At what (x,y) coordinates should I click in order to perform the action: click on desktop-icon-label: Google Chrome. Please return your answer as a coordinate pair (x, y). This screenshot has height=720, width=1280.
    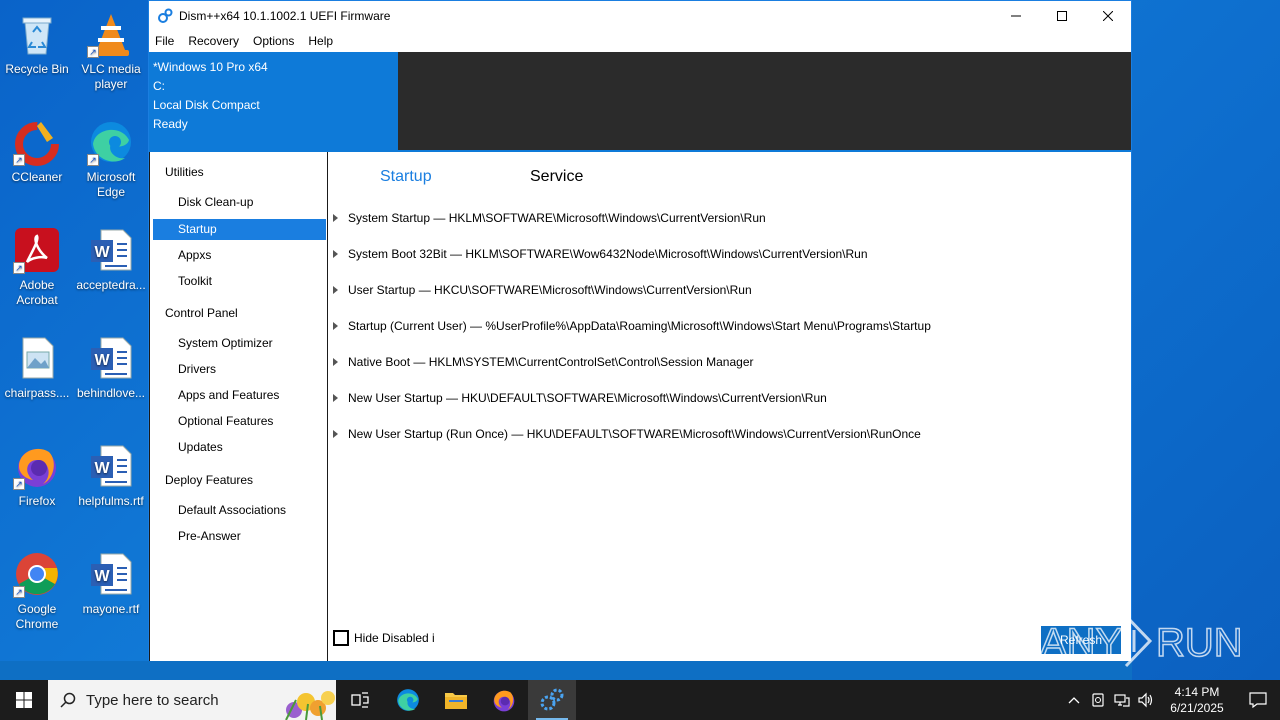
    Looking at the image, I should click on (37, 616).